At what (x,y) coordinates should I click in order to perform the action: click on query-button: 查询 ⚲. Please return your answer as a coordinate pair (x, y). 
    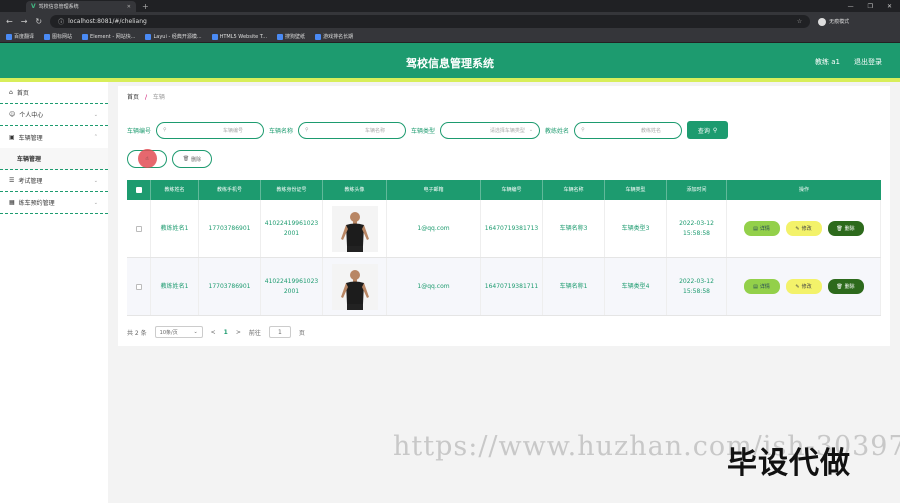
    Looking at the image, I should click on (708, 130).